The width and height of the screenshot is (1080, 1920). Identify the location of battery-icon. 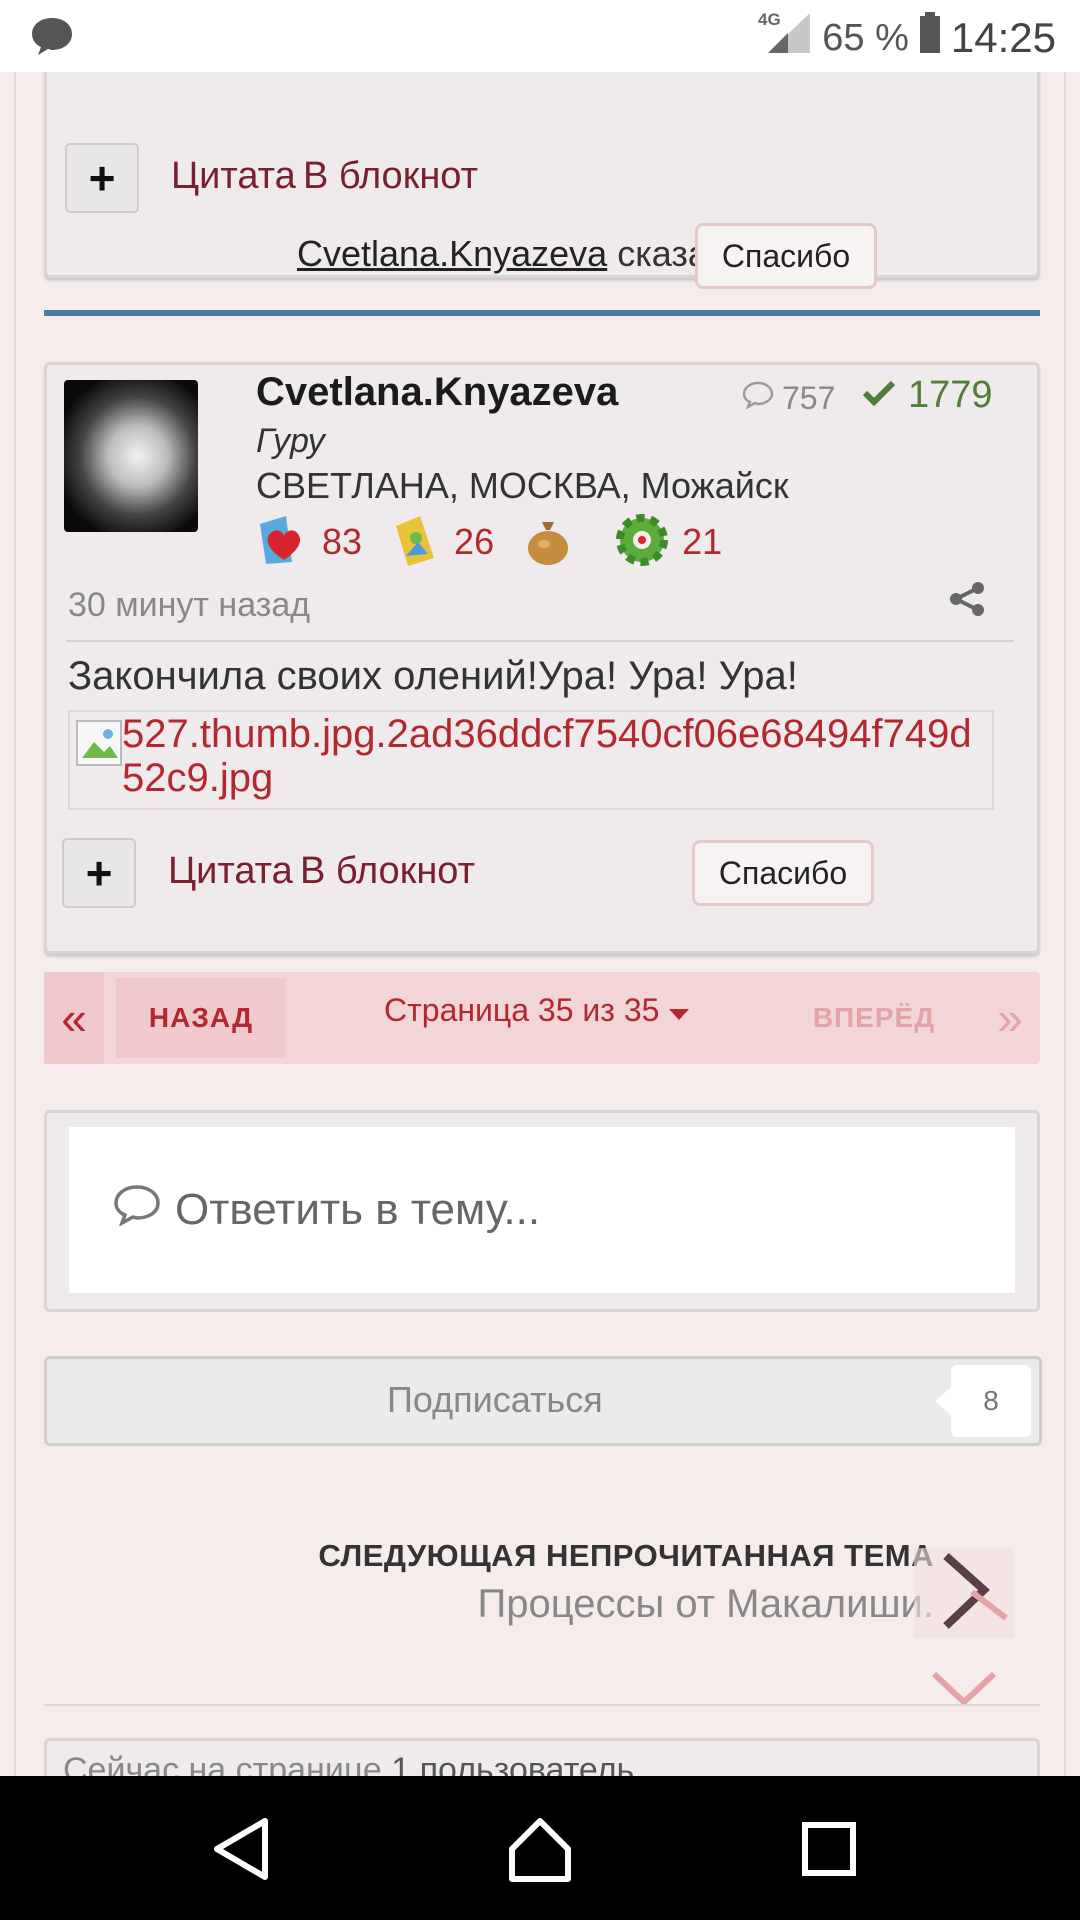
(930, 38).